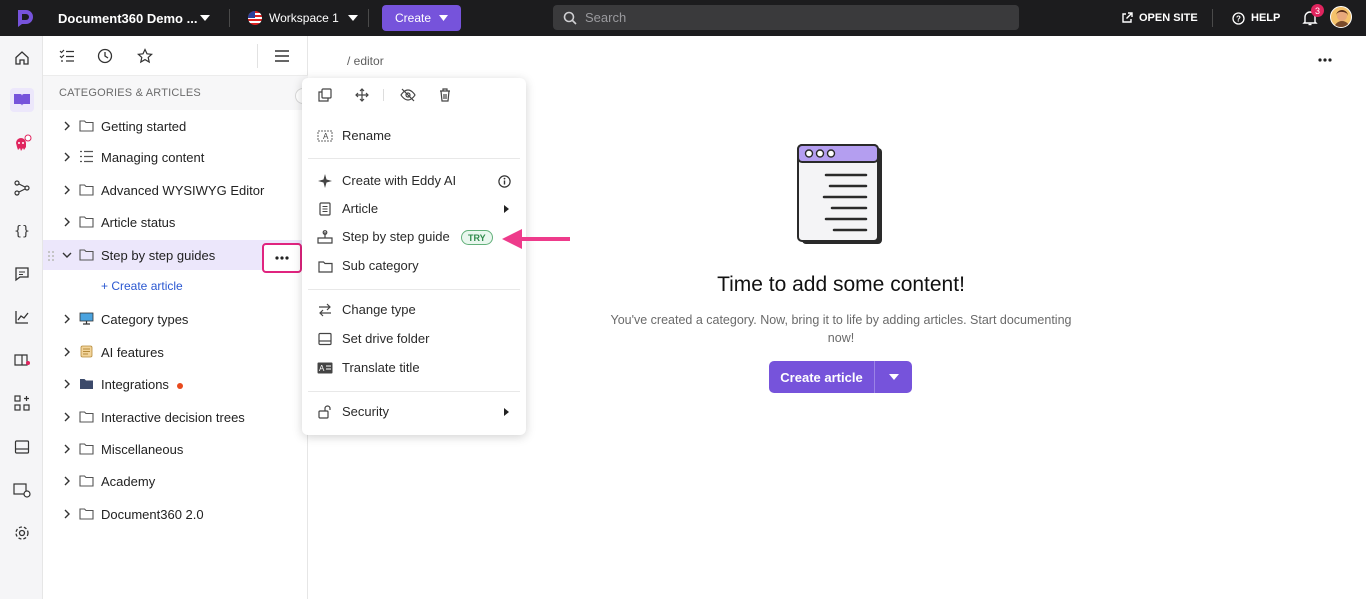 This screenshot has width=1366, height=599. Describe the element at coordinates (325, 412) in the screenshot. I see `lock-icon` at that location.